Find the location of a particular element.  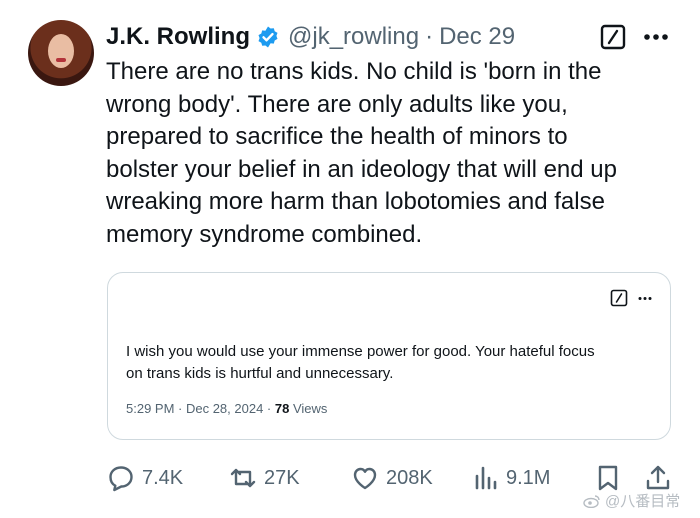

views-button: 9.1M is located at coordinates (510, 478).